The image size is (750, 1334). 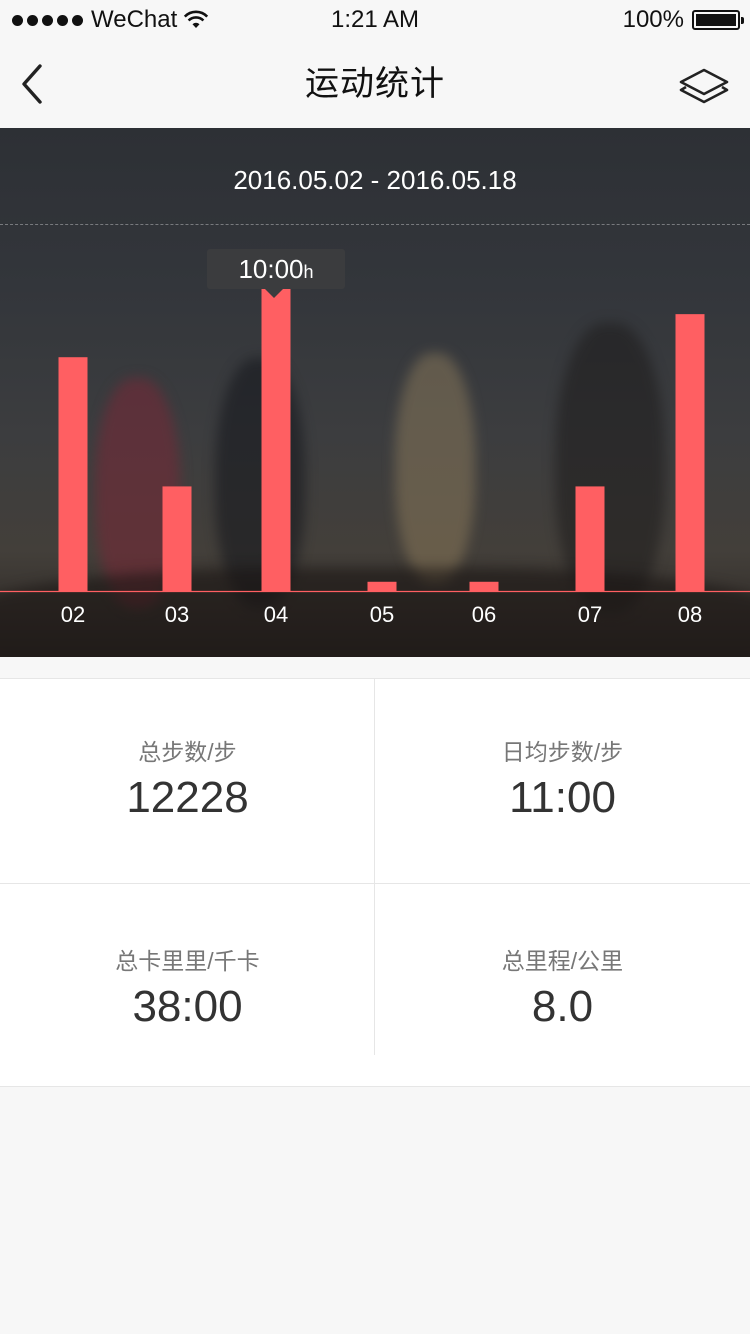 I want to click on battery-icon, so click(x=718, y=20).